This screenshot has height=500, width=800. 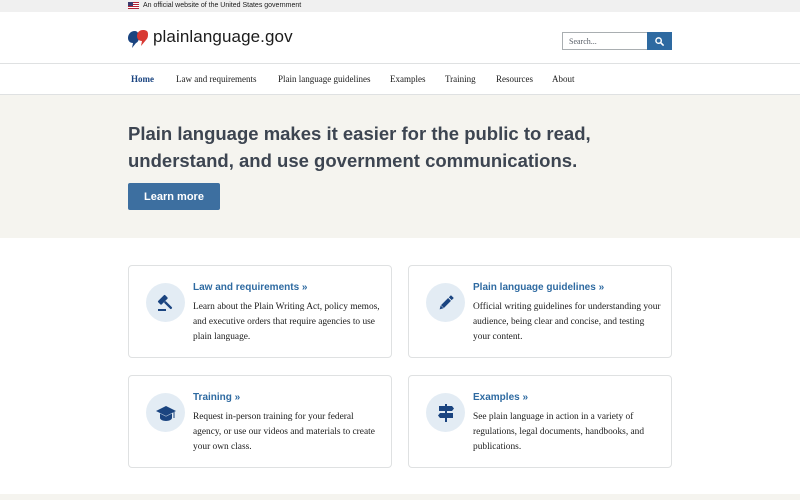 I want to click on footer-strip, so click(x=400, y=497).